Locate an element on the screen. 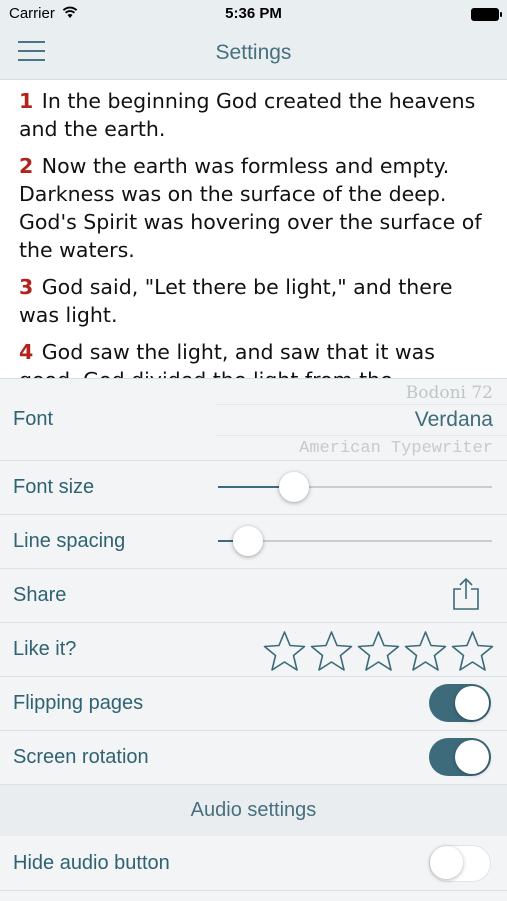 Image resolution: width=507 pixels, height=901 pixels. audio-settings-header: Audio settings is located at coordinates (253, 810).